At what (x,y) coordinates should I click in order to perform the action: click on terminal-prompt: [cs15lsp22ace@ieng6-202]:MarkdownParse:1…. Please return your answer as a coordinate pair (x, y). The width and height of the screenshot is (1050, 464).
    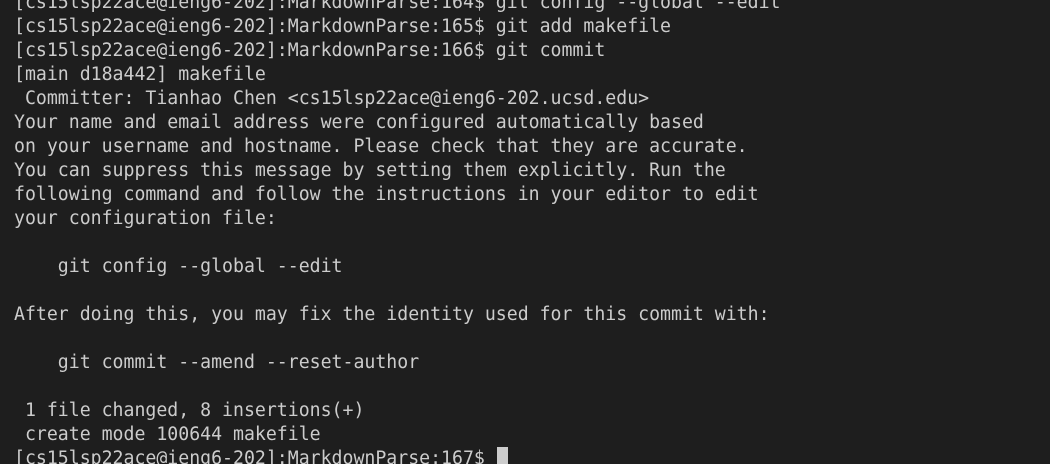
    Looking at the image, I should click on (255, 456).